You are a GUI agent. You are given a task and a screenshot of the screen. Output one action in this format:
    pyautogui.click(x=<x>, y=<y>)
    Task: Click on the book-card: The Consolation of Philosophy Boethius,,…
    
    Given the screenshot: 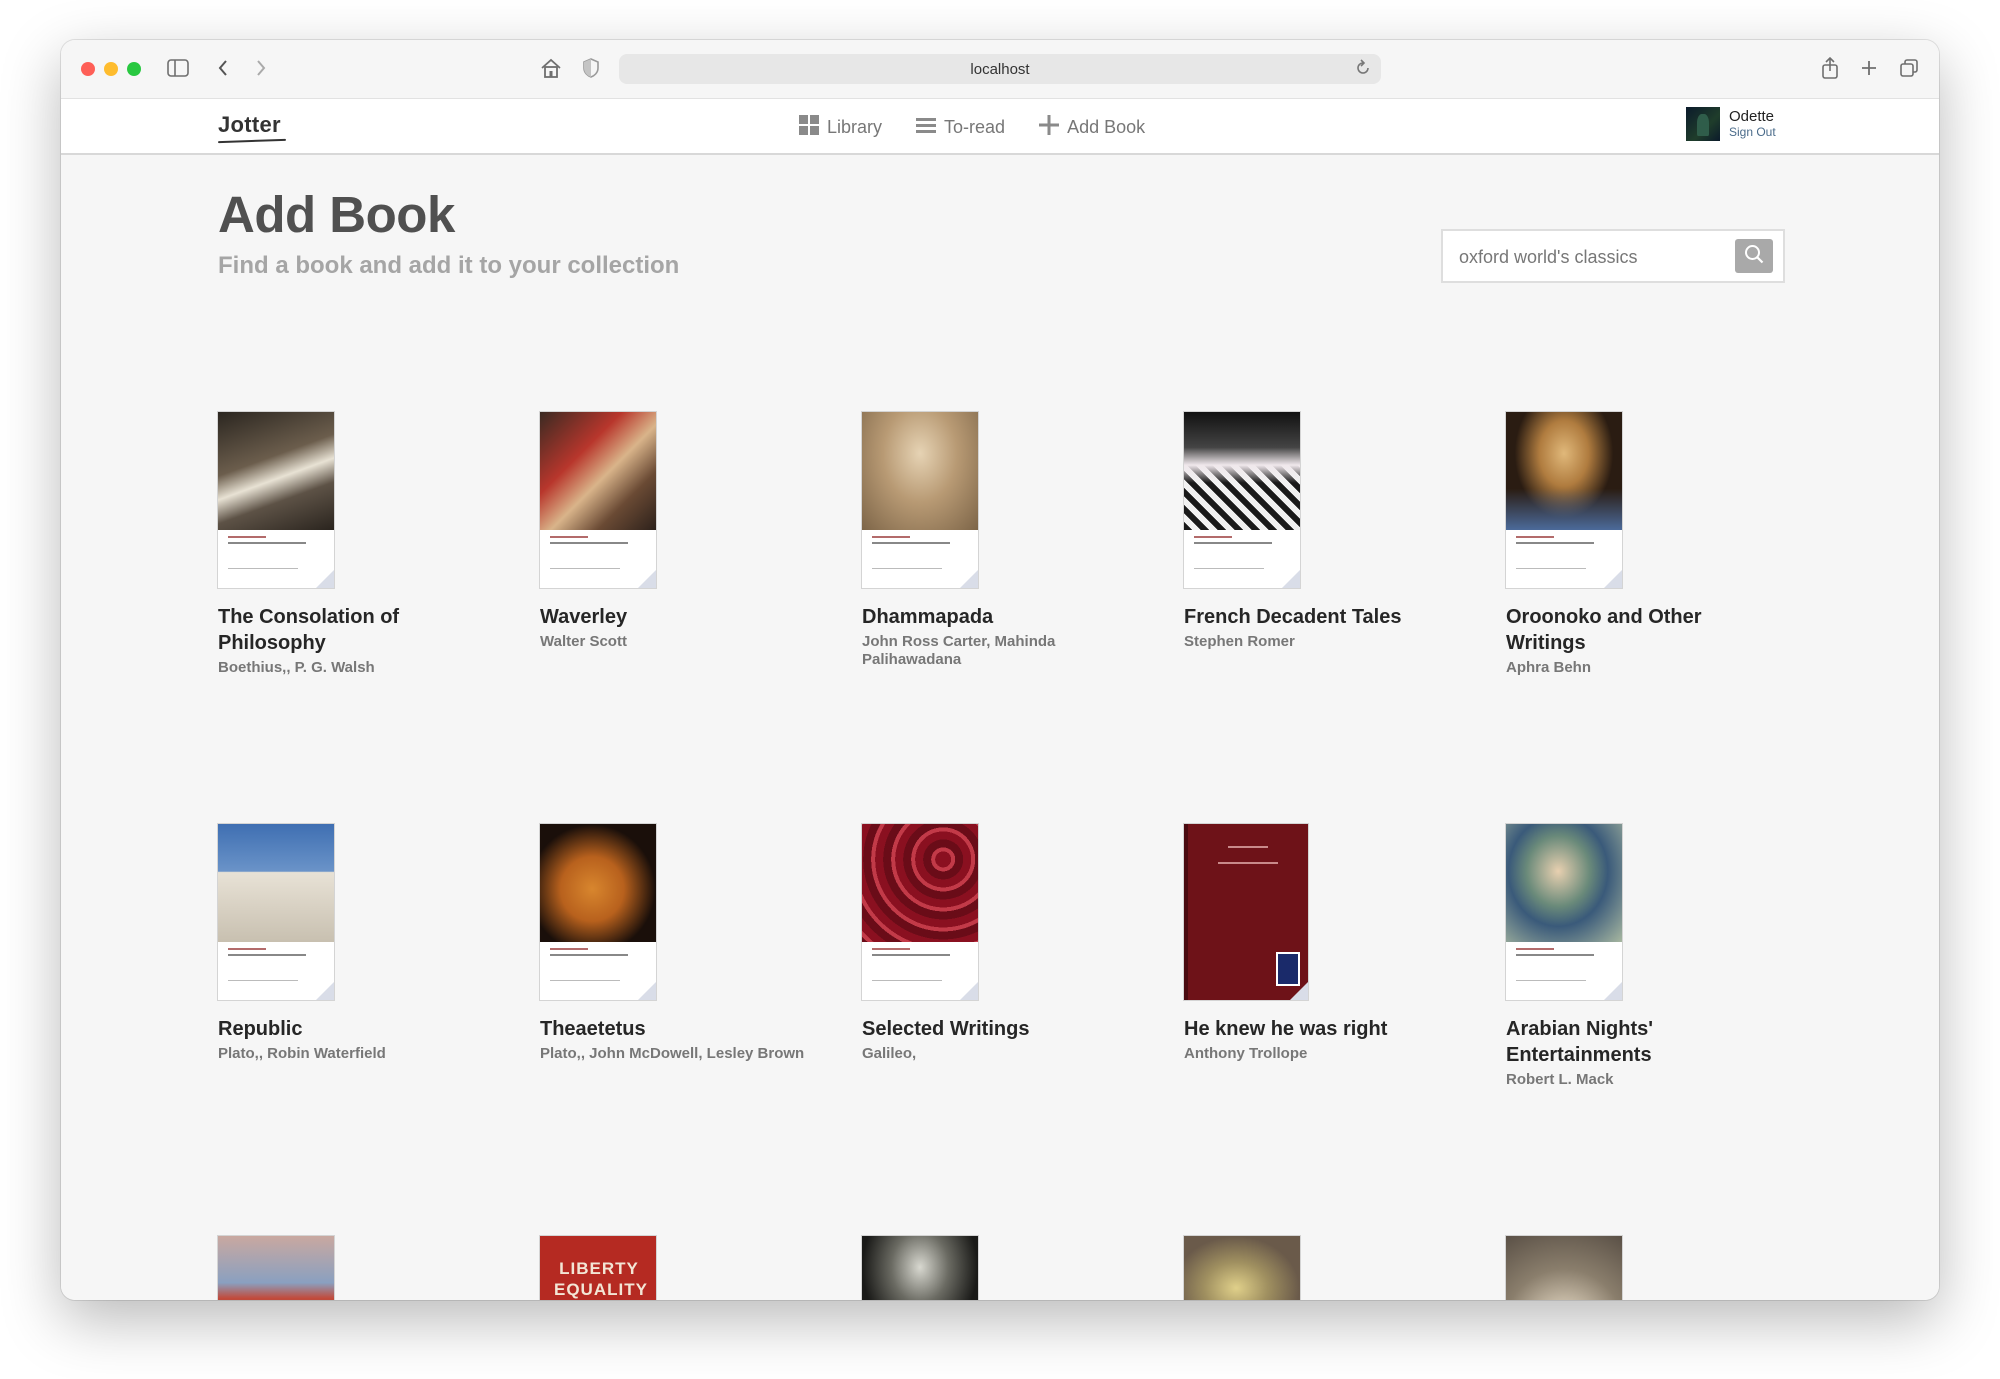 What is the action you would take?
    pyautogui.click(x=353, y=544)
    